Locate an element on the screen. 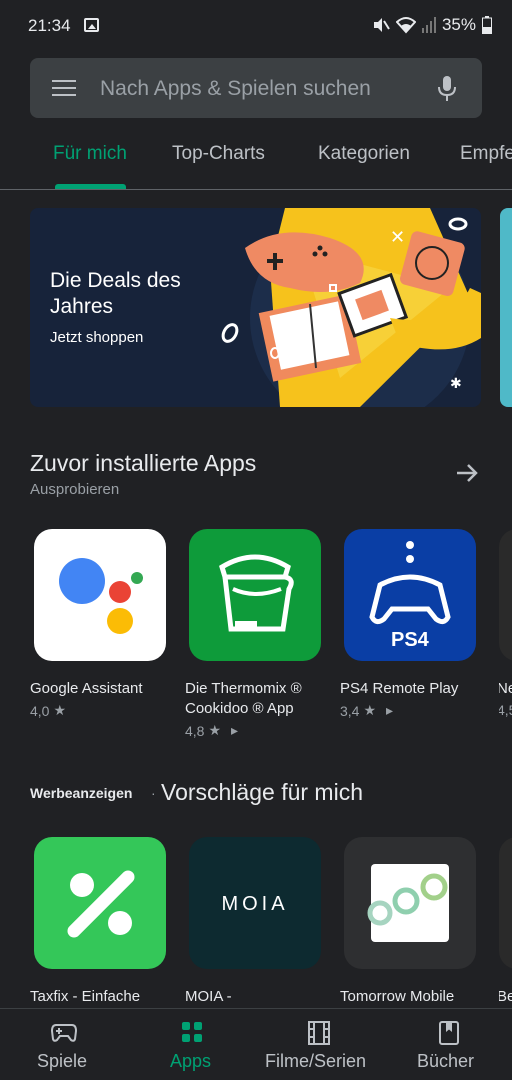 Image resolution: width=512 pixels, height=1080 pixels. status-icons: 35% is located at coordinates (432, 25).